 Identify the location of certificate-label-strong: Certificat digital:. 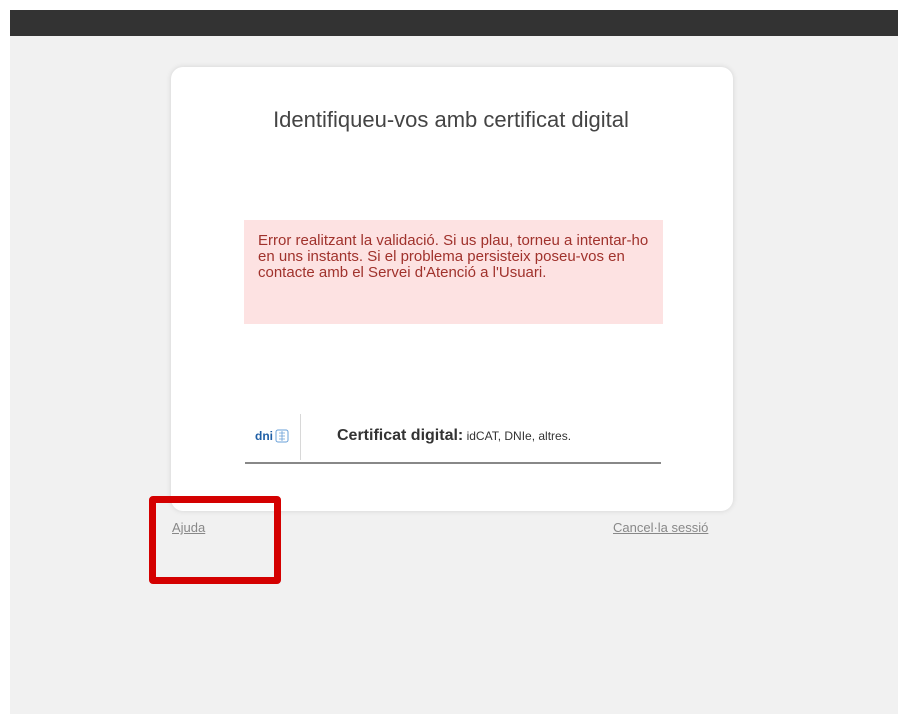
(400, 435).